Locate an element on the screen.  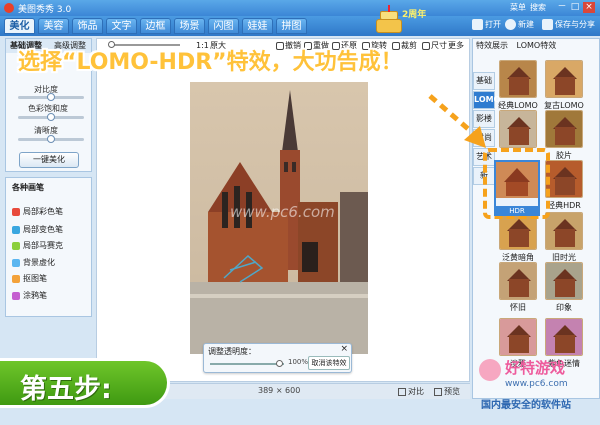
compare-button: 对比 is located at coordinates (411, 391).